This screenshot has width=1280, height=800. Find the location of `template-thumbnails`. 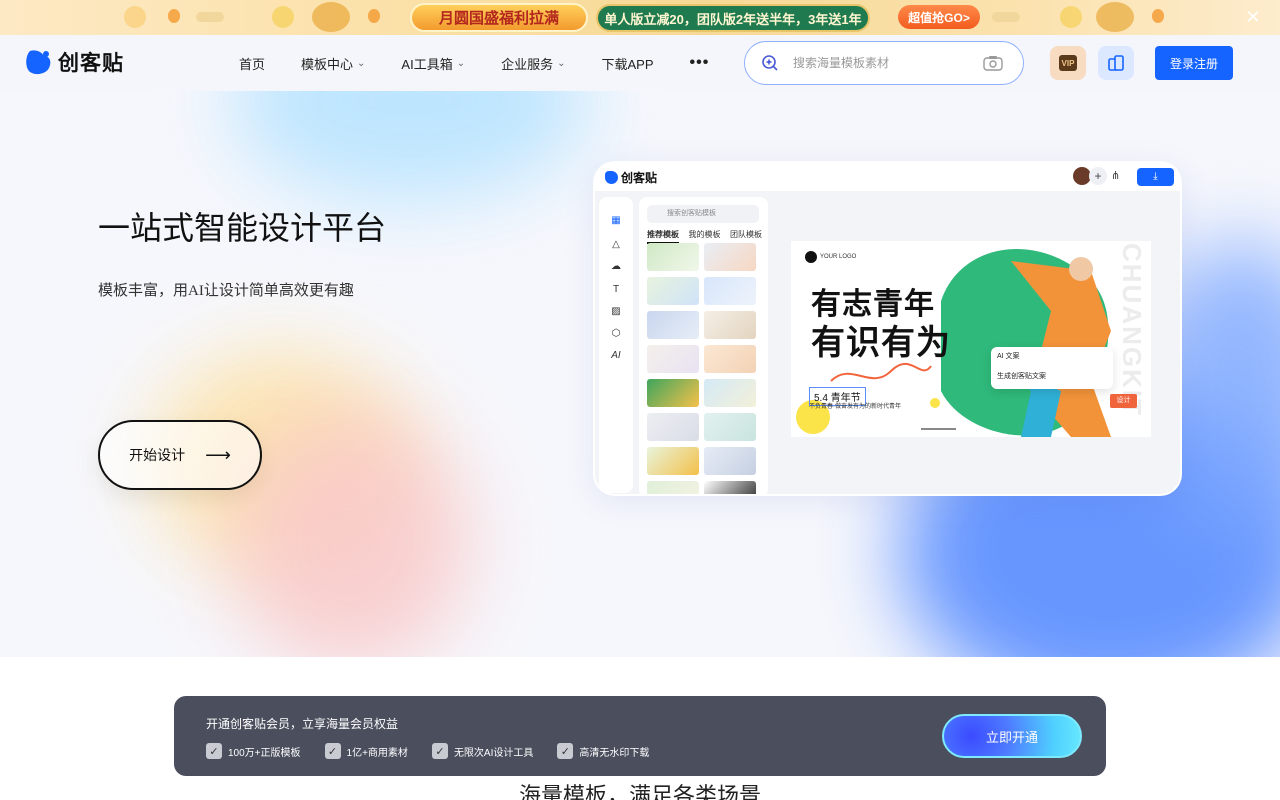

template-thumbnails is located at coordinates (703, 368).